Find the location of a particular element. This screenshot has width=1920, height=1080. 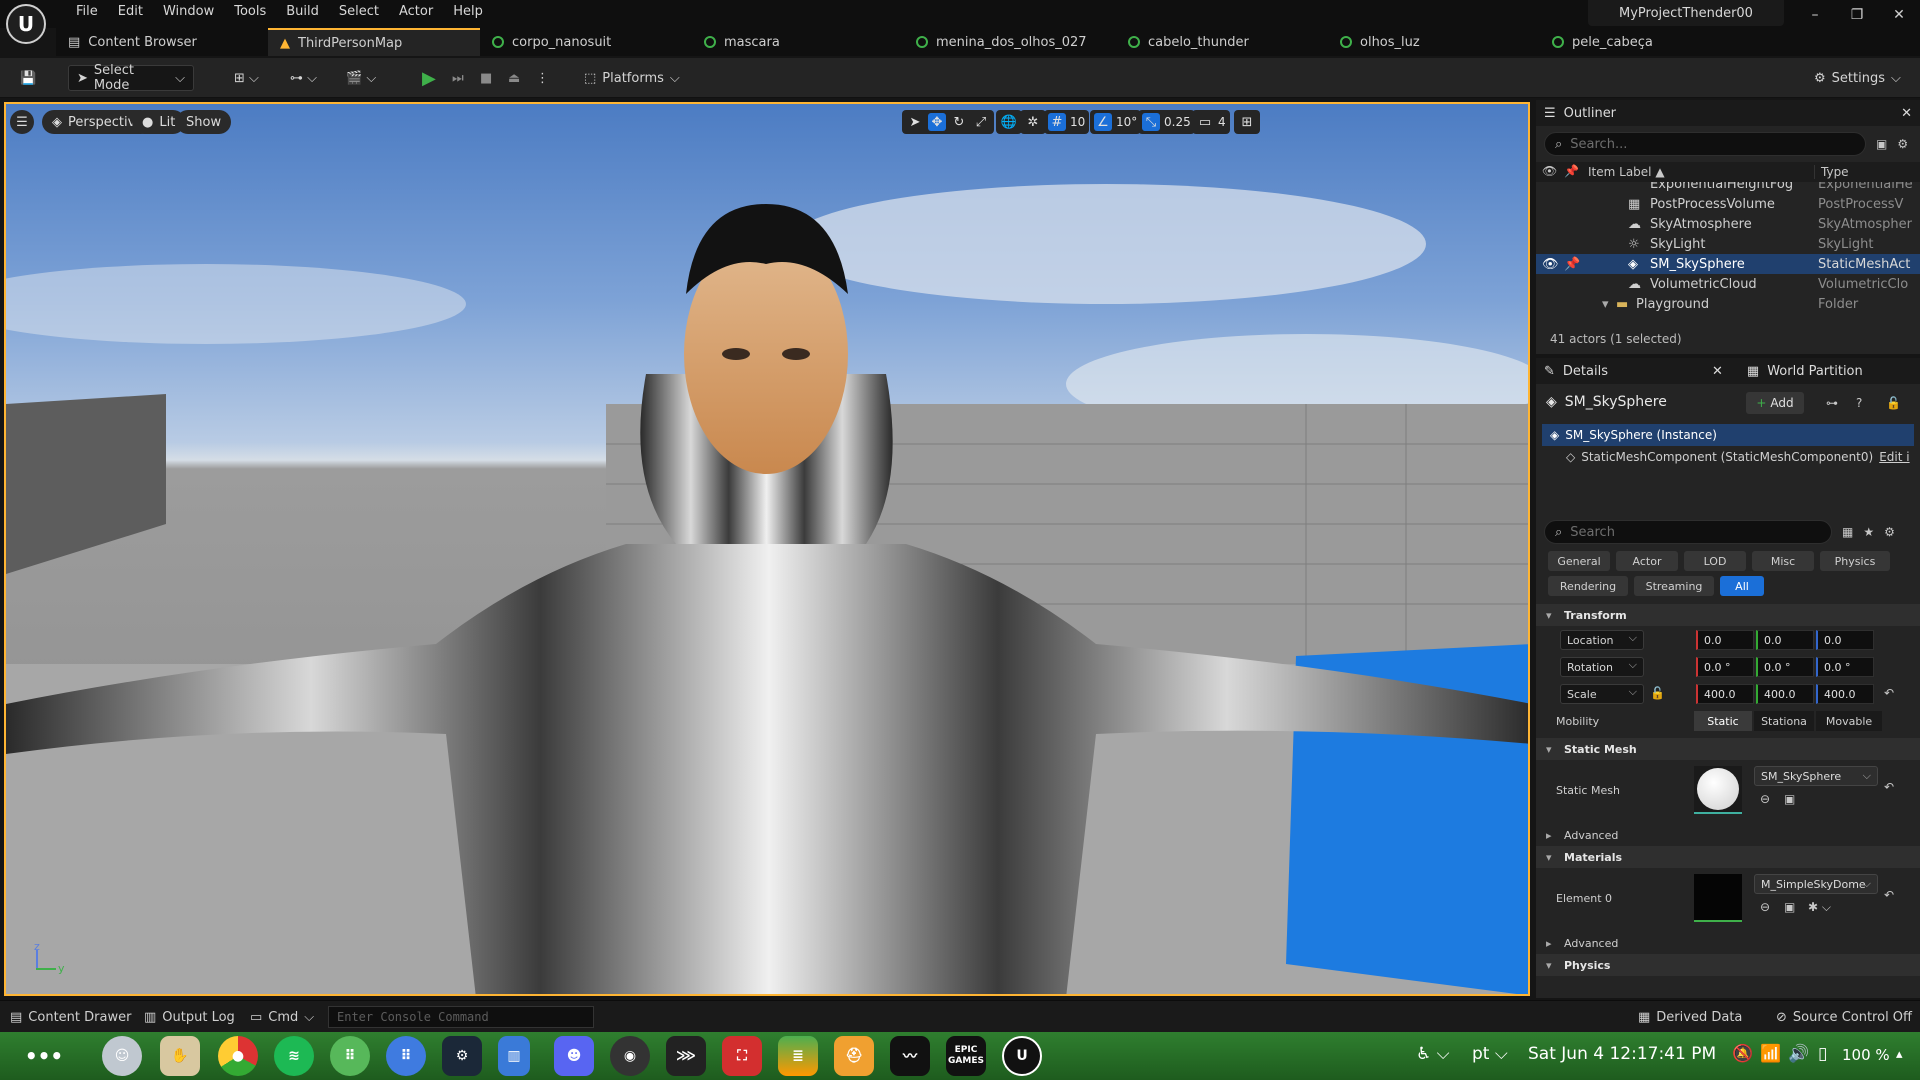

notifications-off-icon: 🔕 is located at coordinates (1742, 1054).